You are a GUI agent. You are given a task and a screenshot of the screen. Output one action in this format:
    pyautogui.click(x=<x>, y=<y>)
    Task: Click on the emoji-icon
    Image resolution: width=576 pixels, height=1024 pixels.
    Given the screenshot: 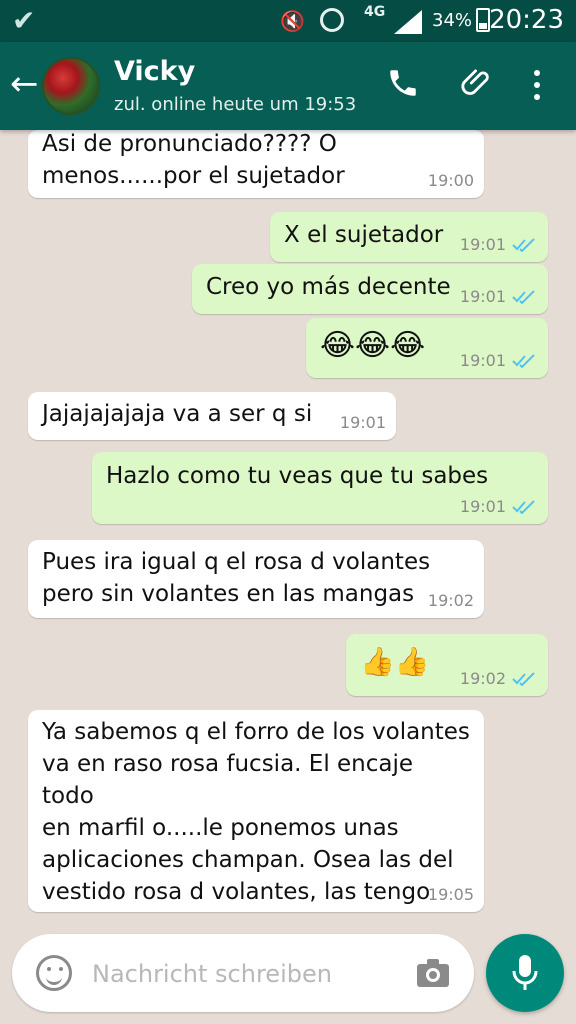 What is the action you would take?
    pyautogui.click(x=54, y=973)
    